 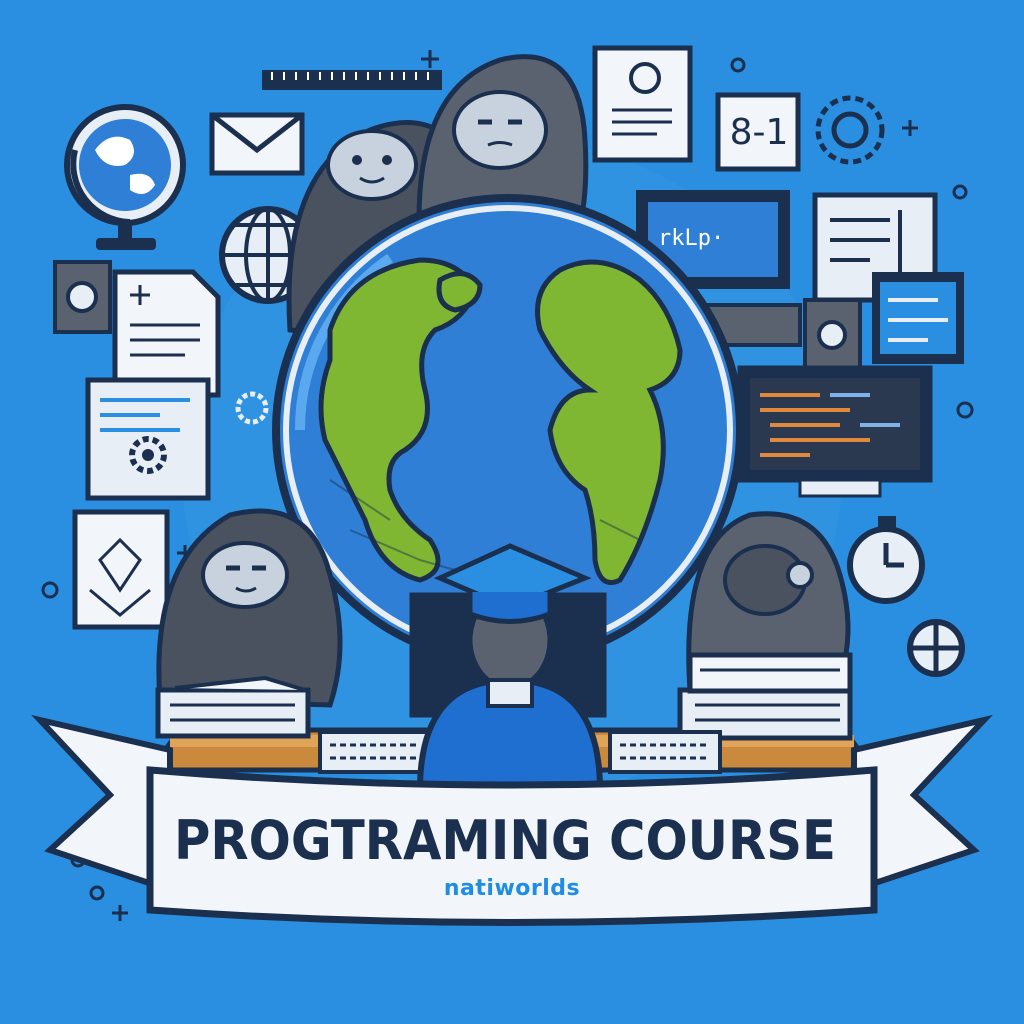 I want to click on map-card-icon, so click(x=121, y=569).